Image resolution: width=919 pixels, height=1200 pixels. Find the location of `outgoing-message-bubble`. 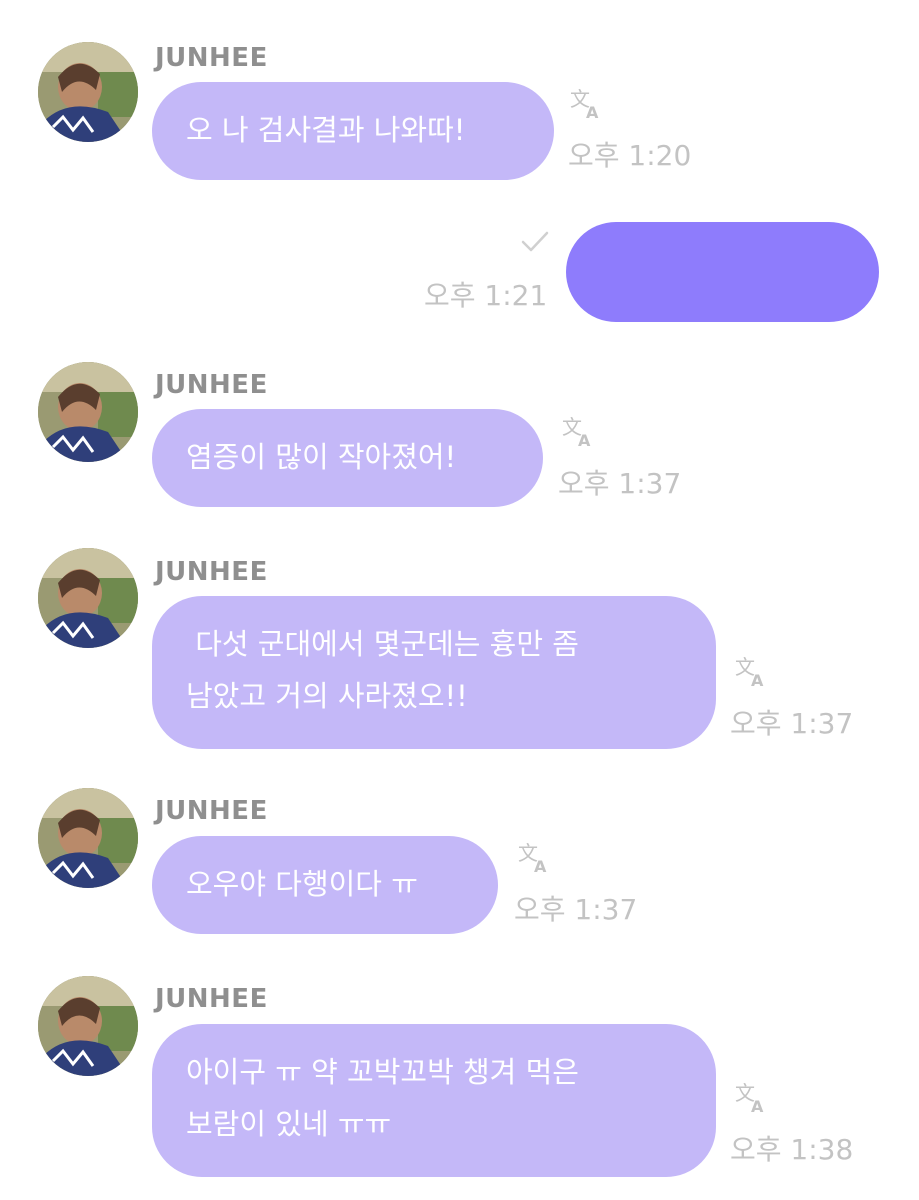

outgoing-message-bubble is located at coordinates (722, 272).